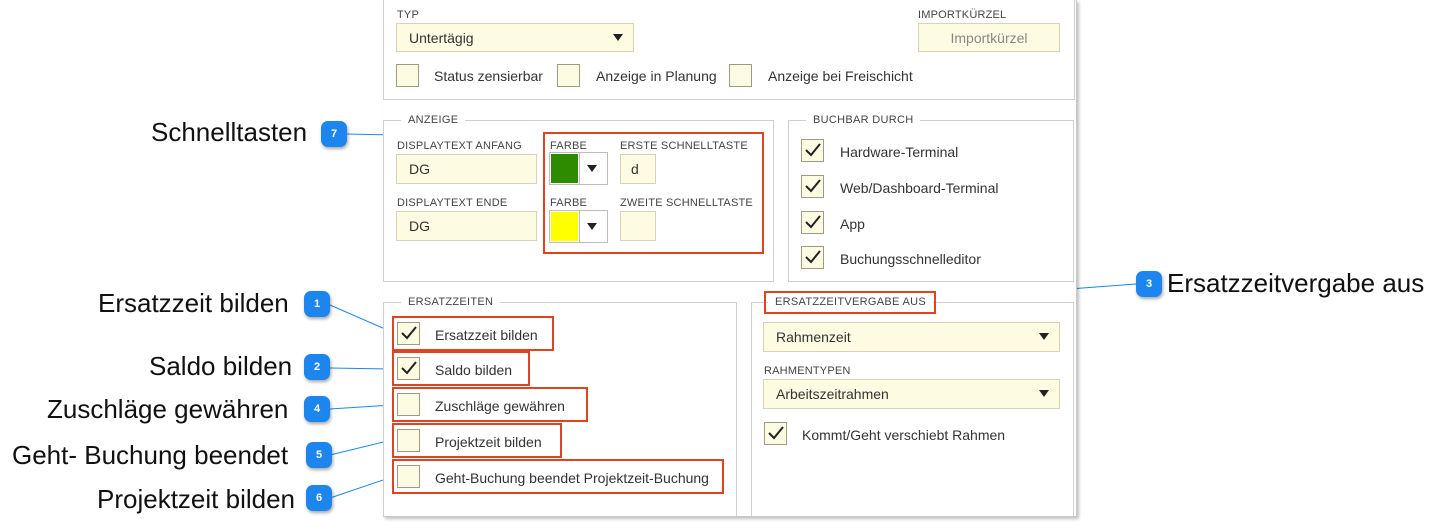  What do you see at coordinates (564, 226) in the screenshot?
I see `farbe2-swatch` at bounding box center [564, 226].